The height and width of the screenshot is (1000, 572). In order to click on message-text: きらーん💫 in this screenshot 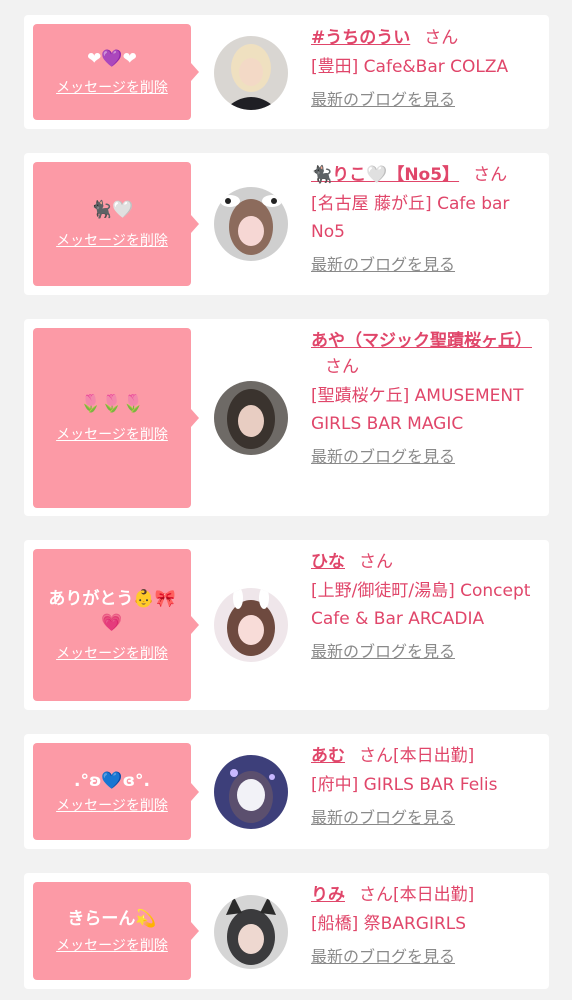, I will do `click(112, 919)`.